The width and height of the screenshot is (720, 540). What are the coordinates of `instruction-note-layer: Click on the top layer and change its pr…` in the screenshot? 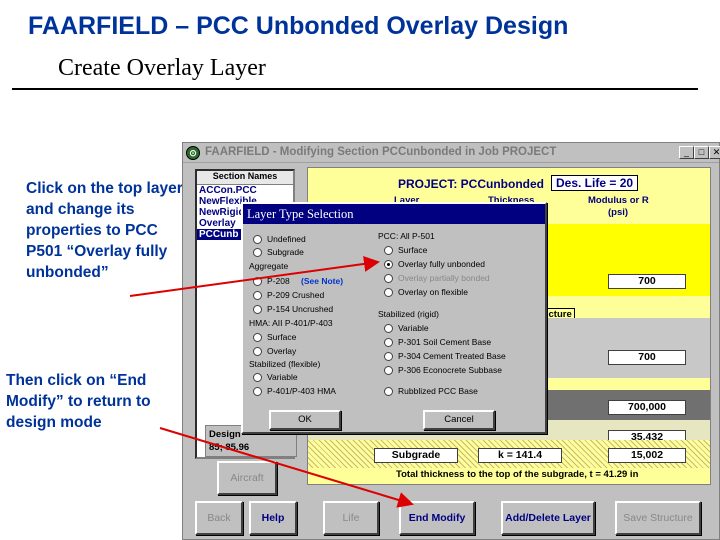 It's located at (104, 230).